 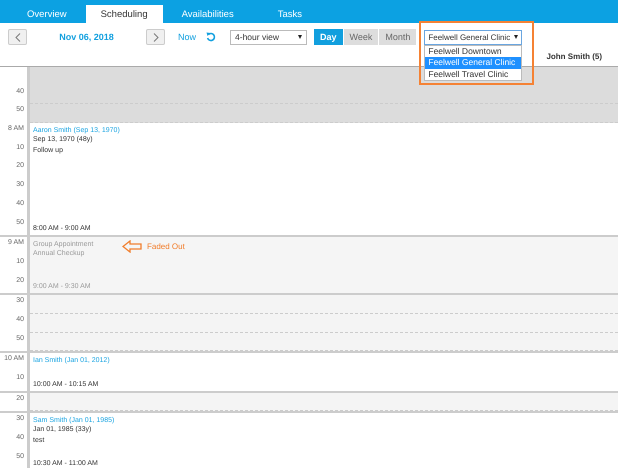 What do you see at coordinates (86, 37) in the screenshot?
I see `current-date: Nov 06, 2018` at bounding box center [86, 37].